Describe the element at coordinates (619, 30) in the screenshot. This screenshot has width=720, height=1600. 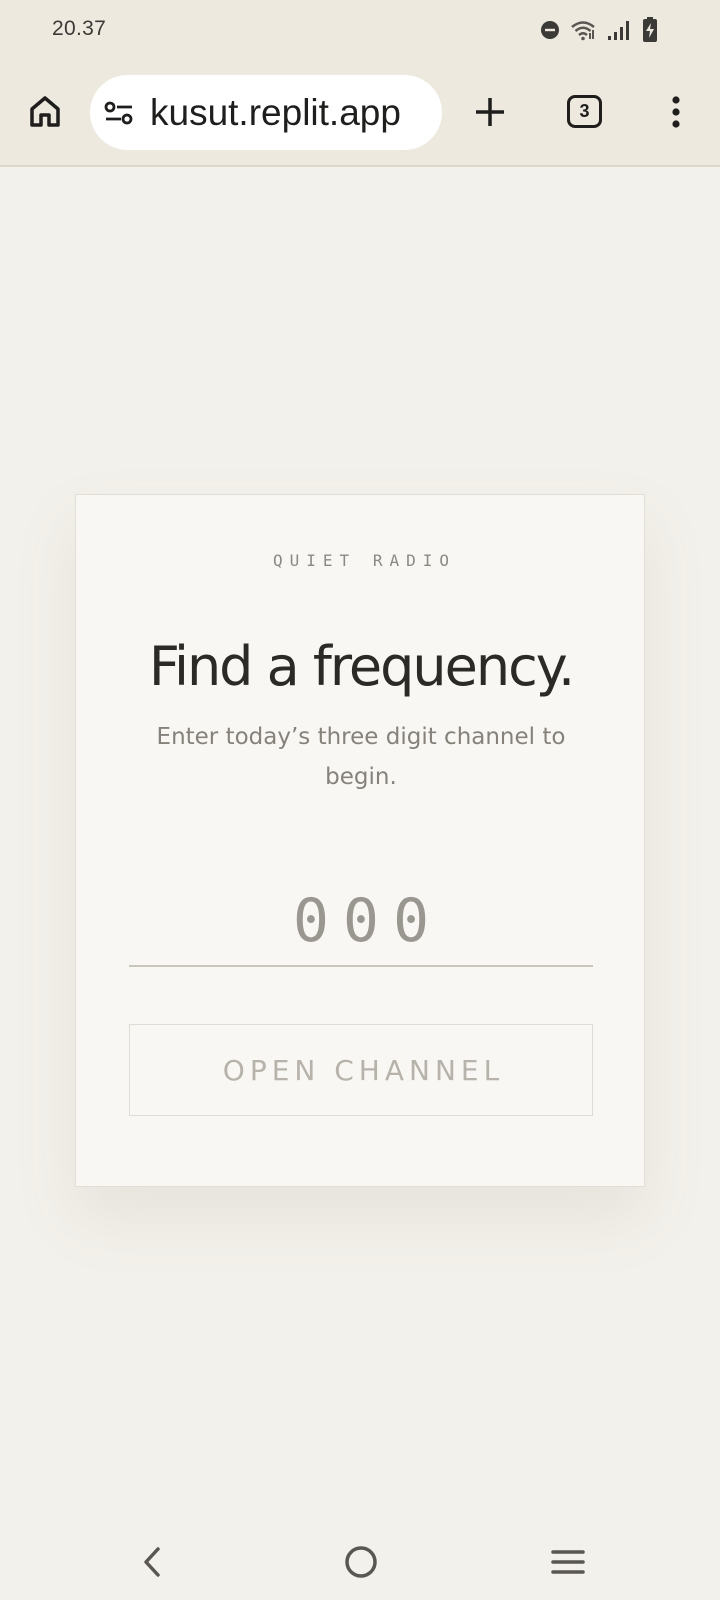
I see `signal-icon` at that location.